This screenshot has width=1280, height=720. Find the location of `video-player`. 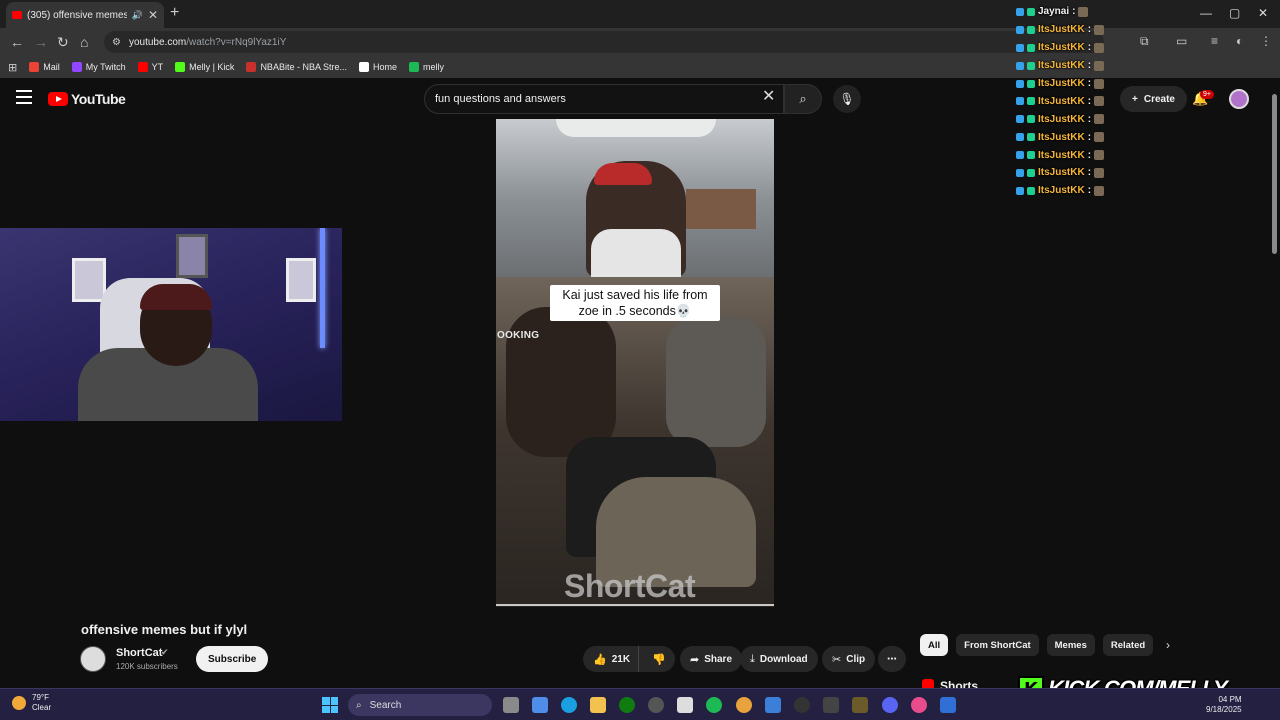

video-player is located at coordinates (635, 363).